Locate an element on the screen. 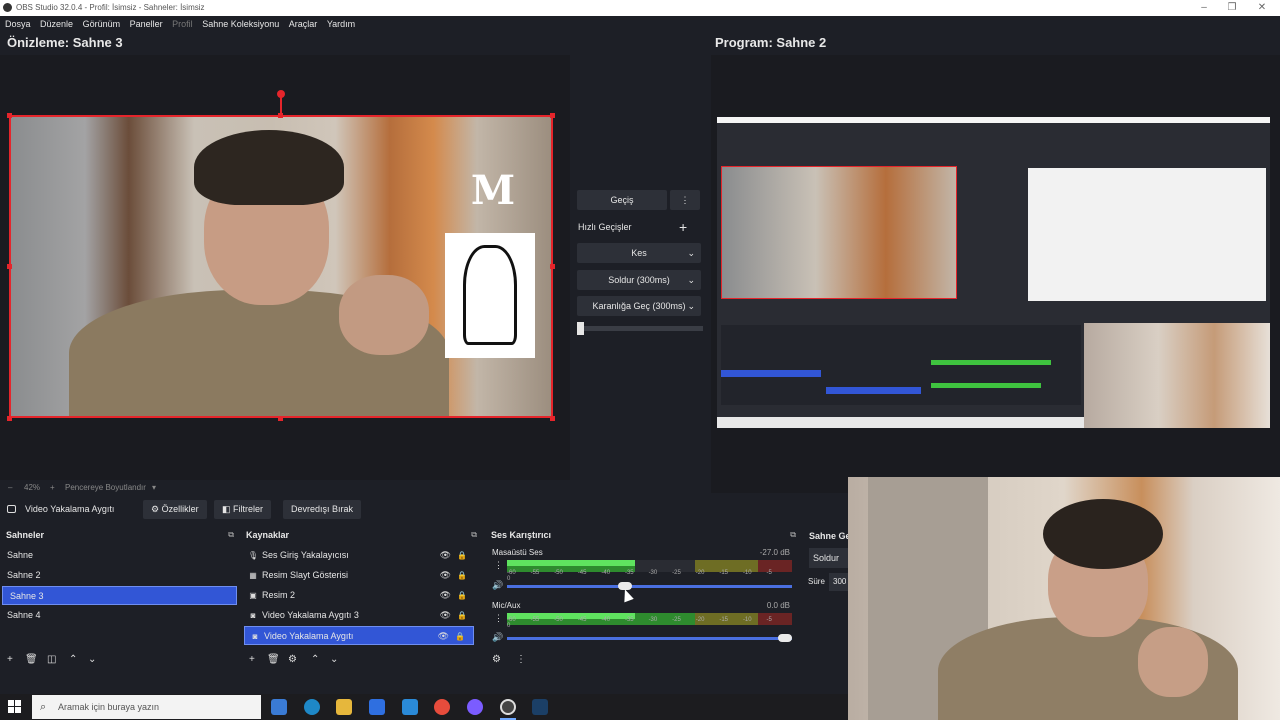  maximize-icon: ❐ is located at coordinates (1232, 8).